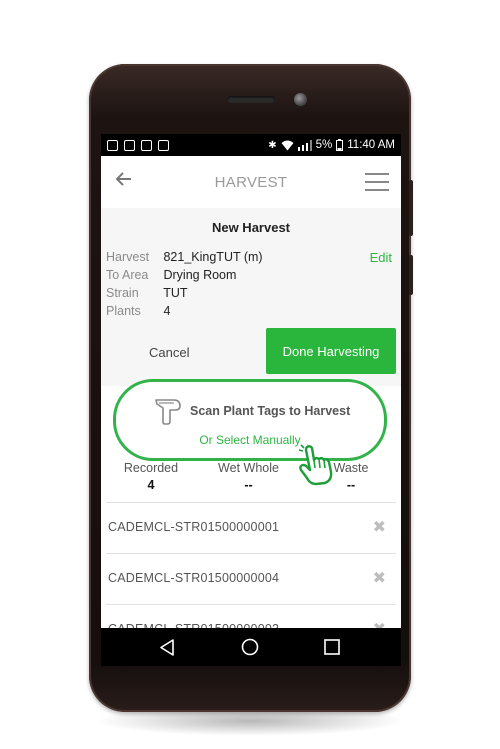  Describe the element at coordinates (213, 257) in the screenshot. I see `field-value: 821_KingTUT (m)` at that location.